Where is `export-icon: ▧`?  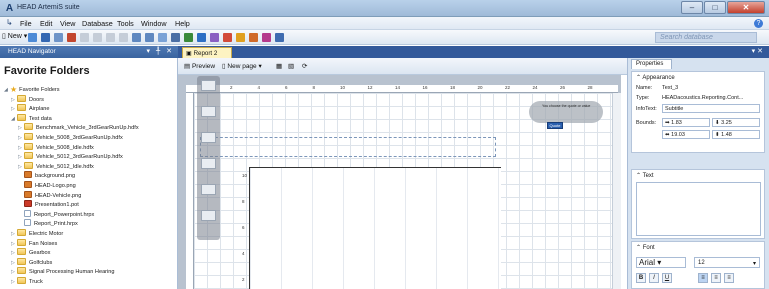 export-icon: ▧ is located at coordinates (291, 66).